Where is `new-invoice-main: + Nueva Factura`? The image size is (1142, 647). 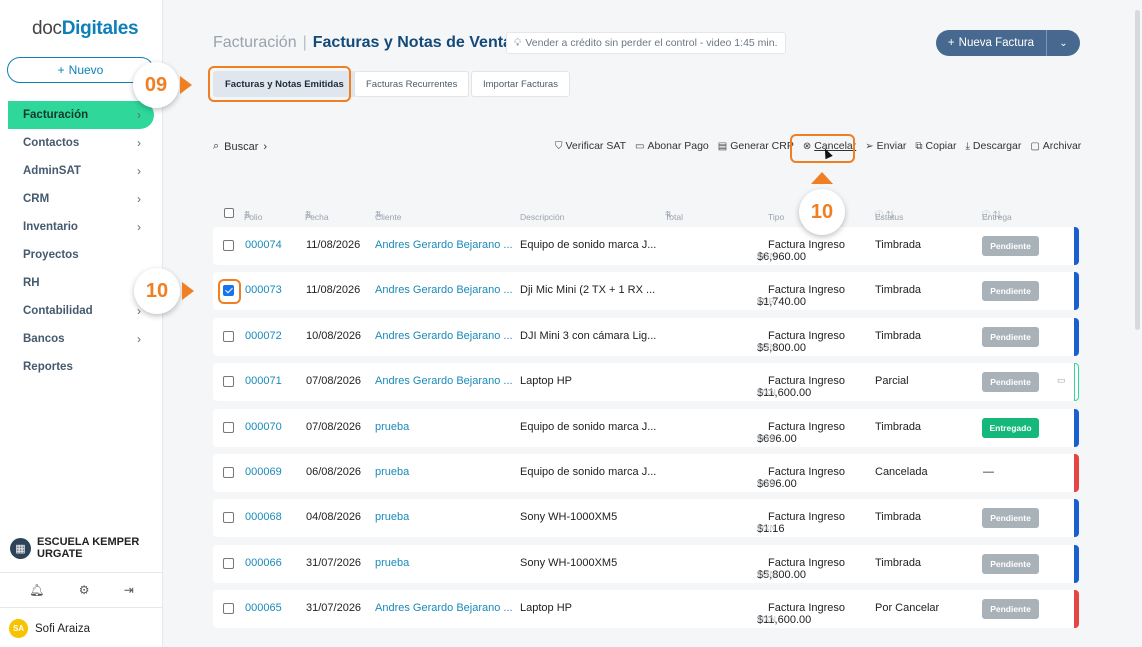 new-invoice-main: + Nueva Factura is located at coordinates (991, 43).